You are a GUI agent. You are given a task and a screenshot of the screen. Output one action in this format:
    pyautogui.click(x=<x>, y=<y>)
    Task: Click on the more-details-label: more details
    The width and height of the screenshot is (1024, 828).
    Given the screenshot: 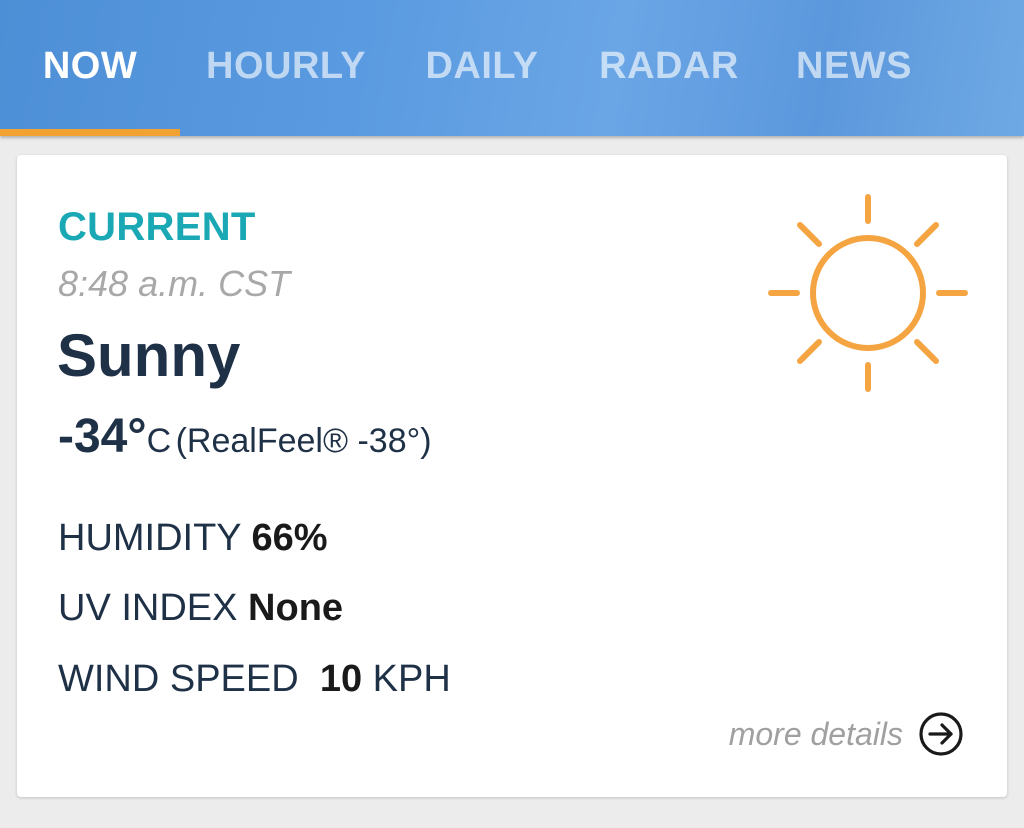 What is the action you would take?
    pyautogui.click(x=815, y=733)
    